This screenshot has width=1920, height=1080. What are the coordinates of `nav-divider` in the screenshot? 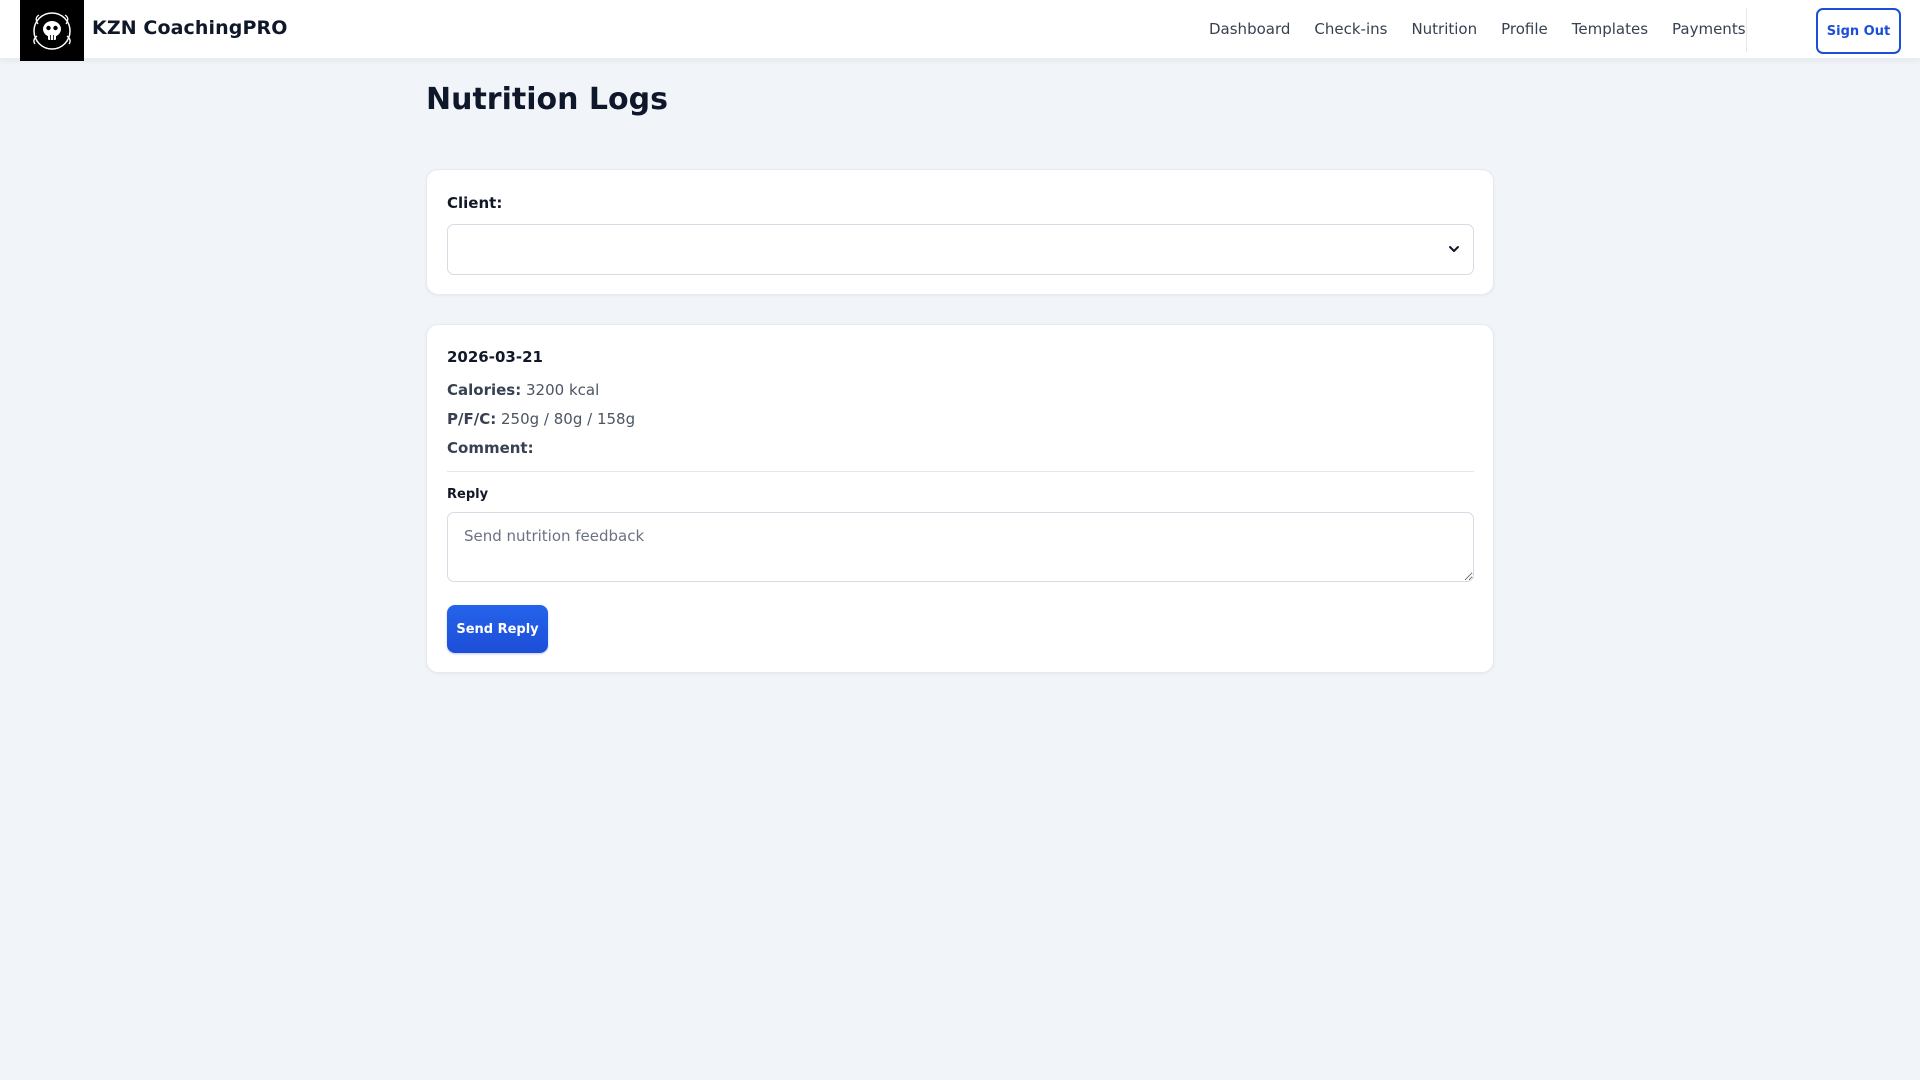 It's located at (1746, 30).